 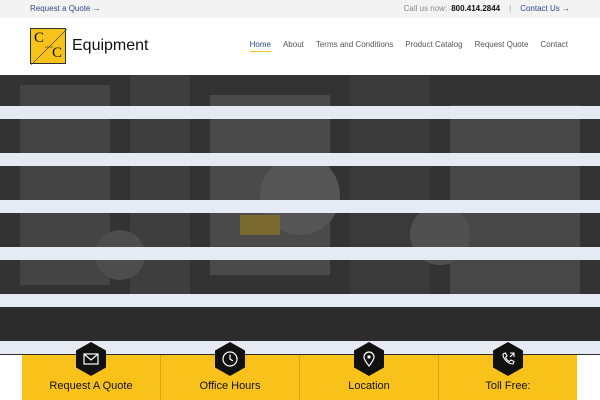 I want to click on call-label: Call us now:, so click(x=425, y=8).